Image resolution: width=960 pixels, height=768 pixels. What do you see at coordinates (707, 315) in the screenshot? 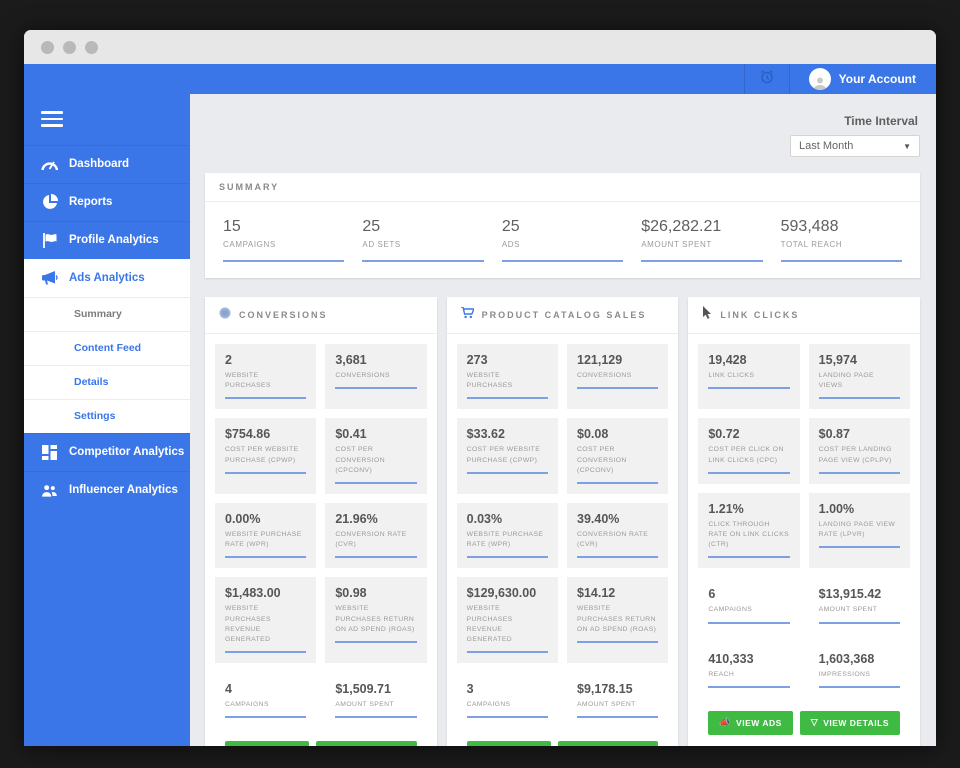
I see `cursor-icon` at bounding box center [707, 315].